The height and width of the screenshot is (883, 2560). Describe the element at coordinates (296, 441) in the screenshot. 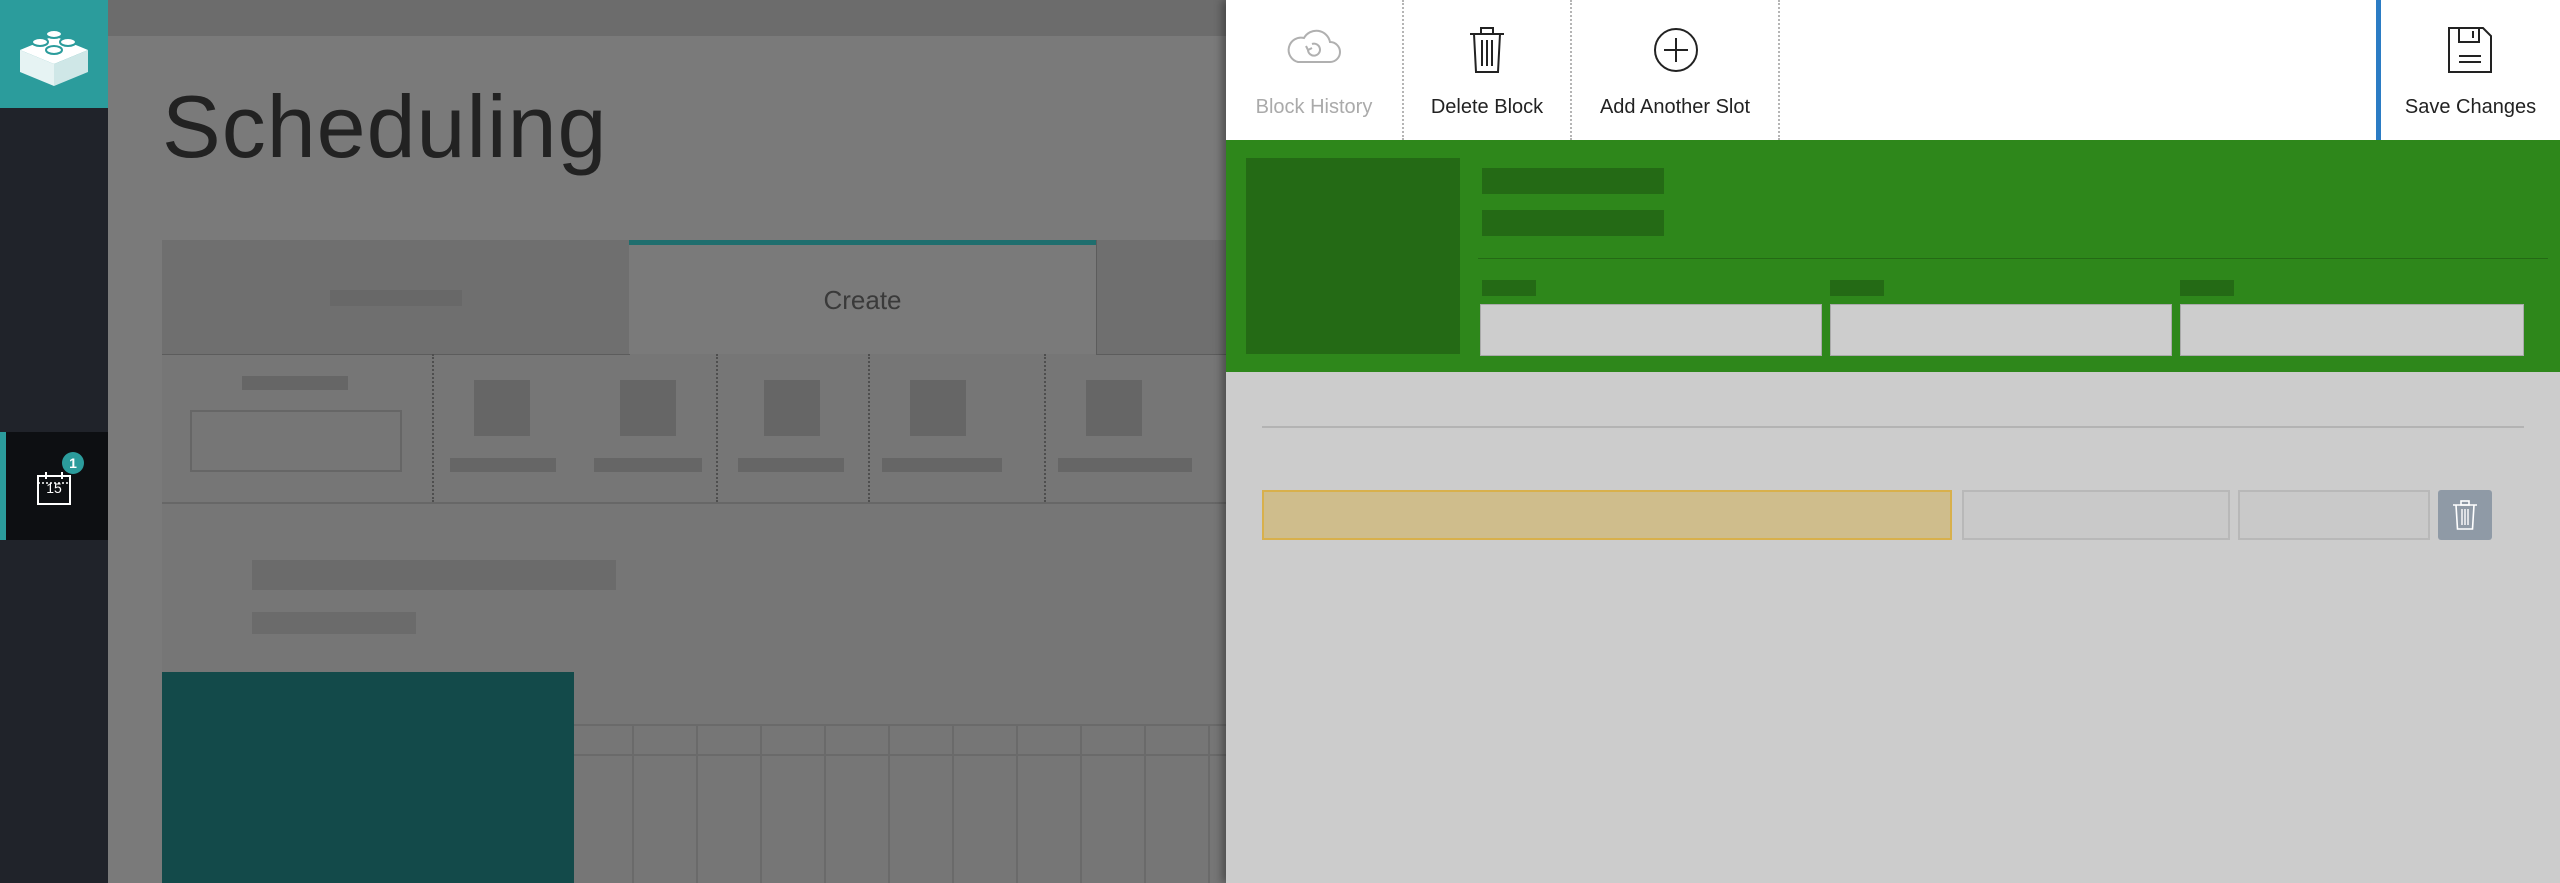

I see `tool-input-placeholder` at that location.